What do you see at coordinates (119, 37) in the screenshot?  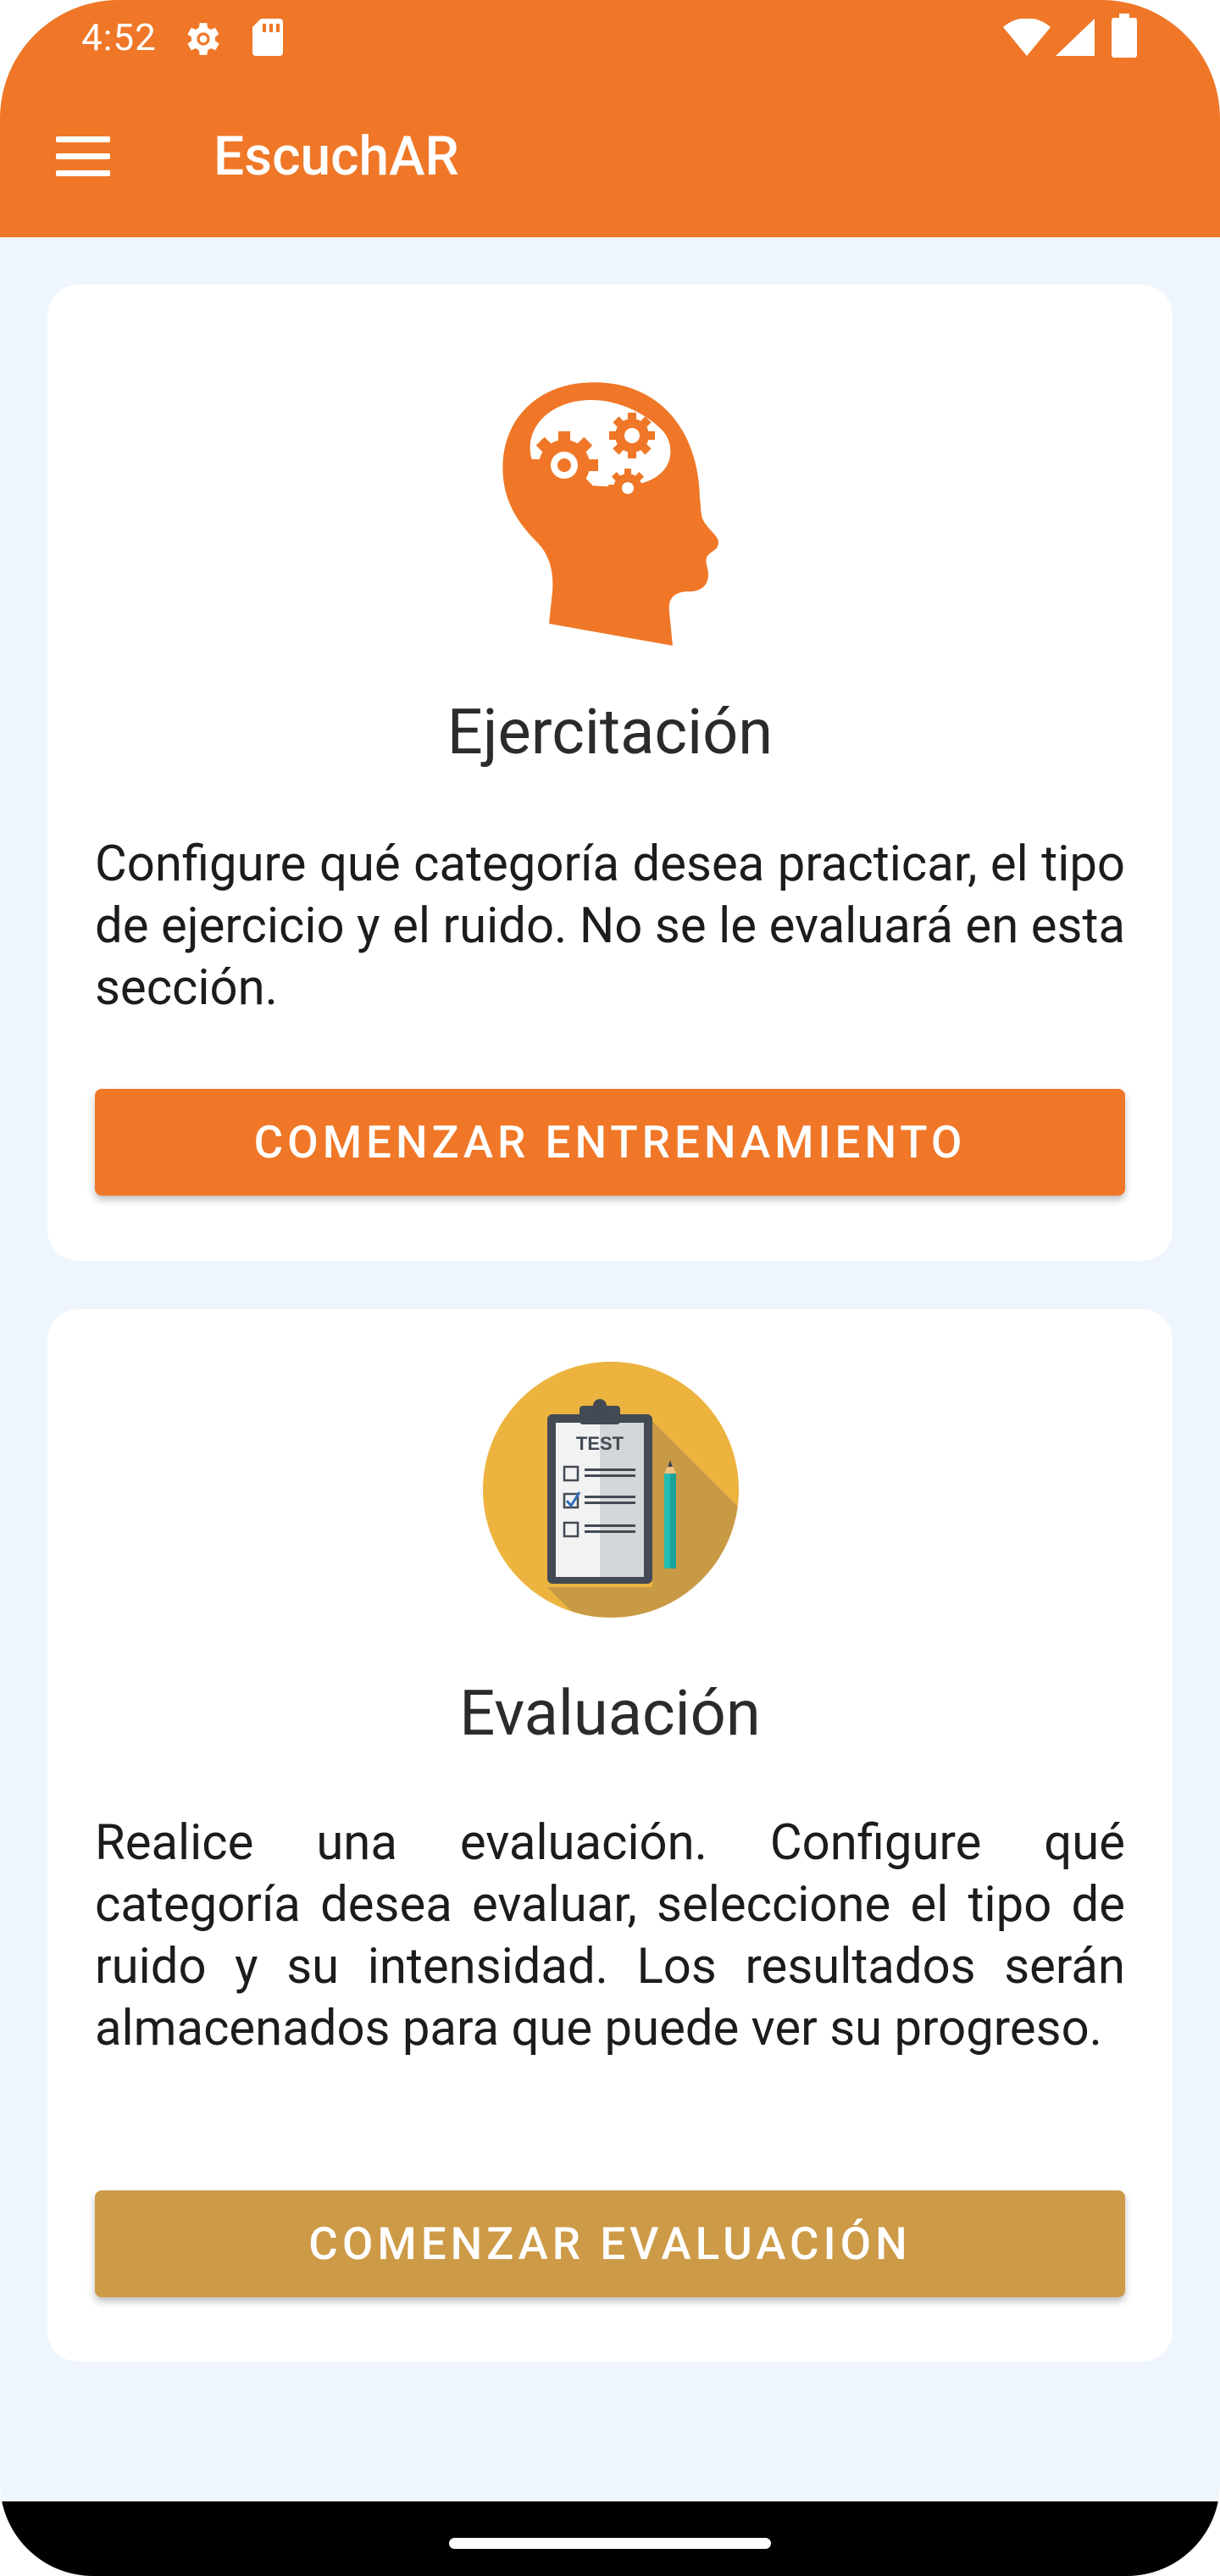 I see `status-time: 4:52` at bounding box center [119, 37].